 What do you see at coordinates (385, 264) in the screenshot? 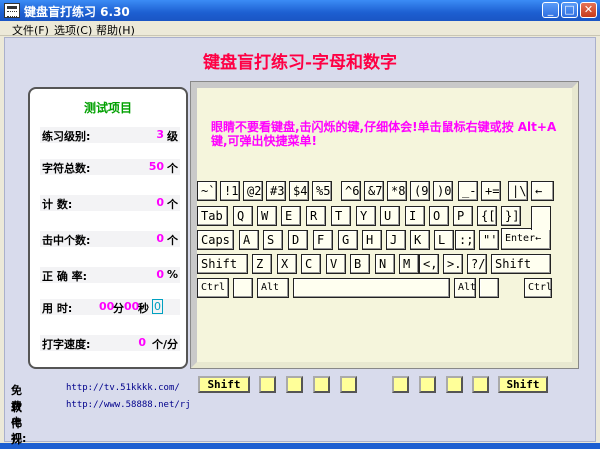
I see `key: N` at bounding box center [385, 264].